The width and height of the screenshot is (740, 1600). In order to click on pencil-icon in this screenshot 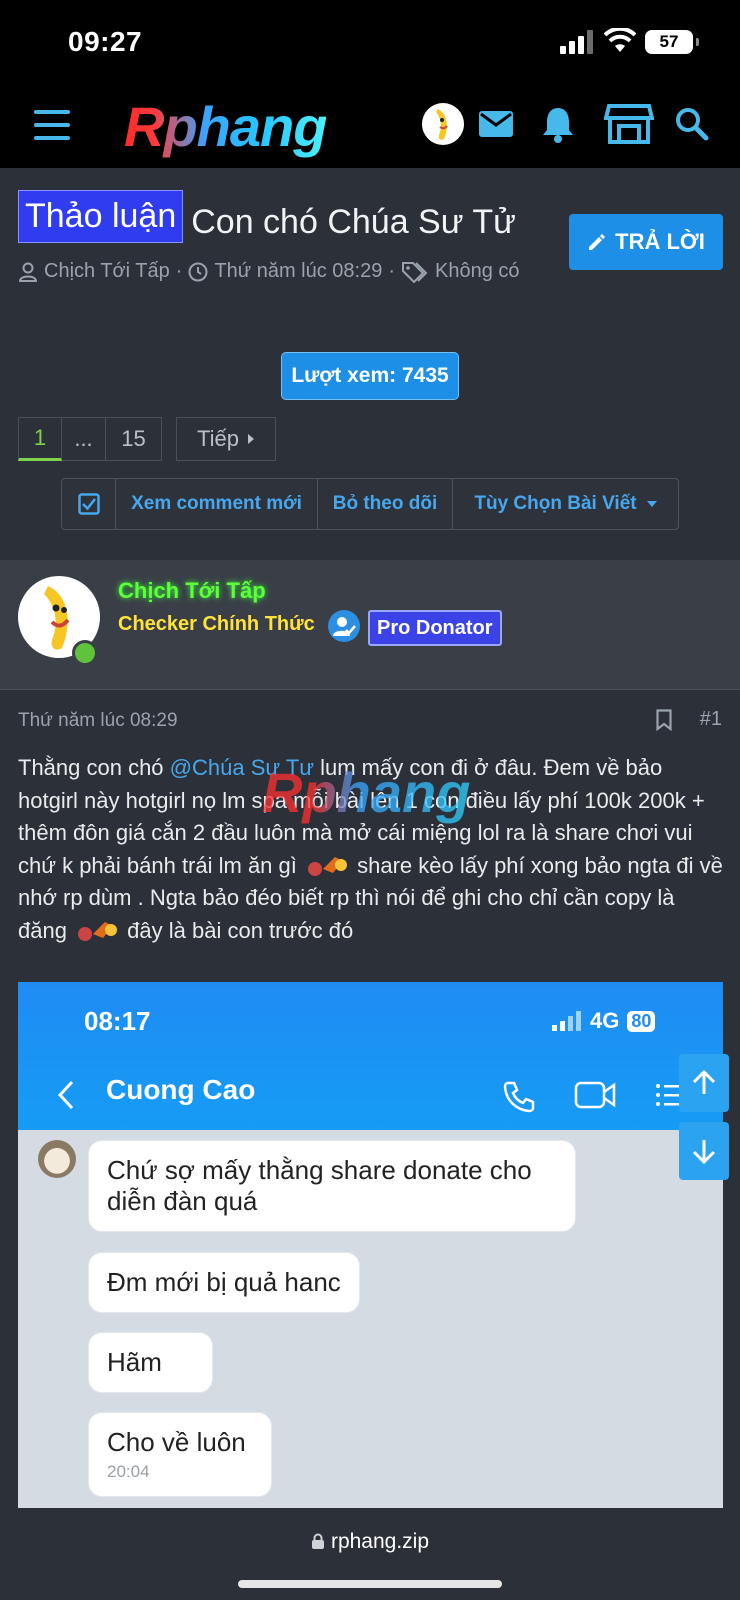, I will do `click(597, 242)`.